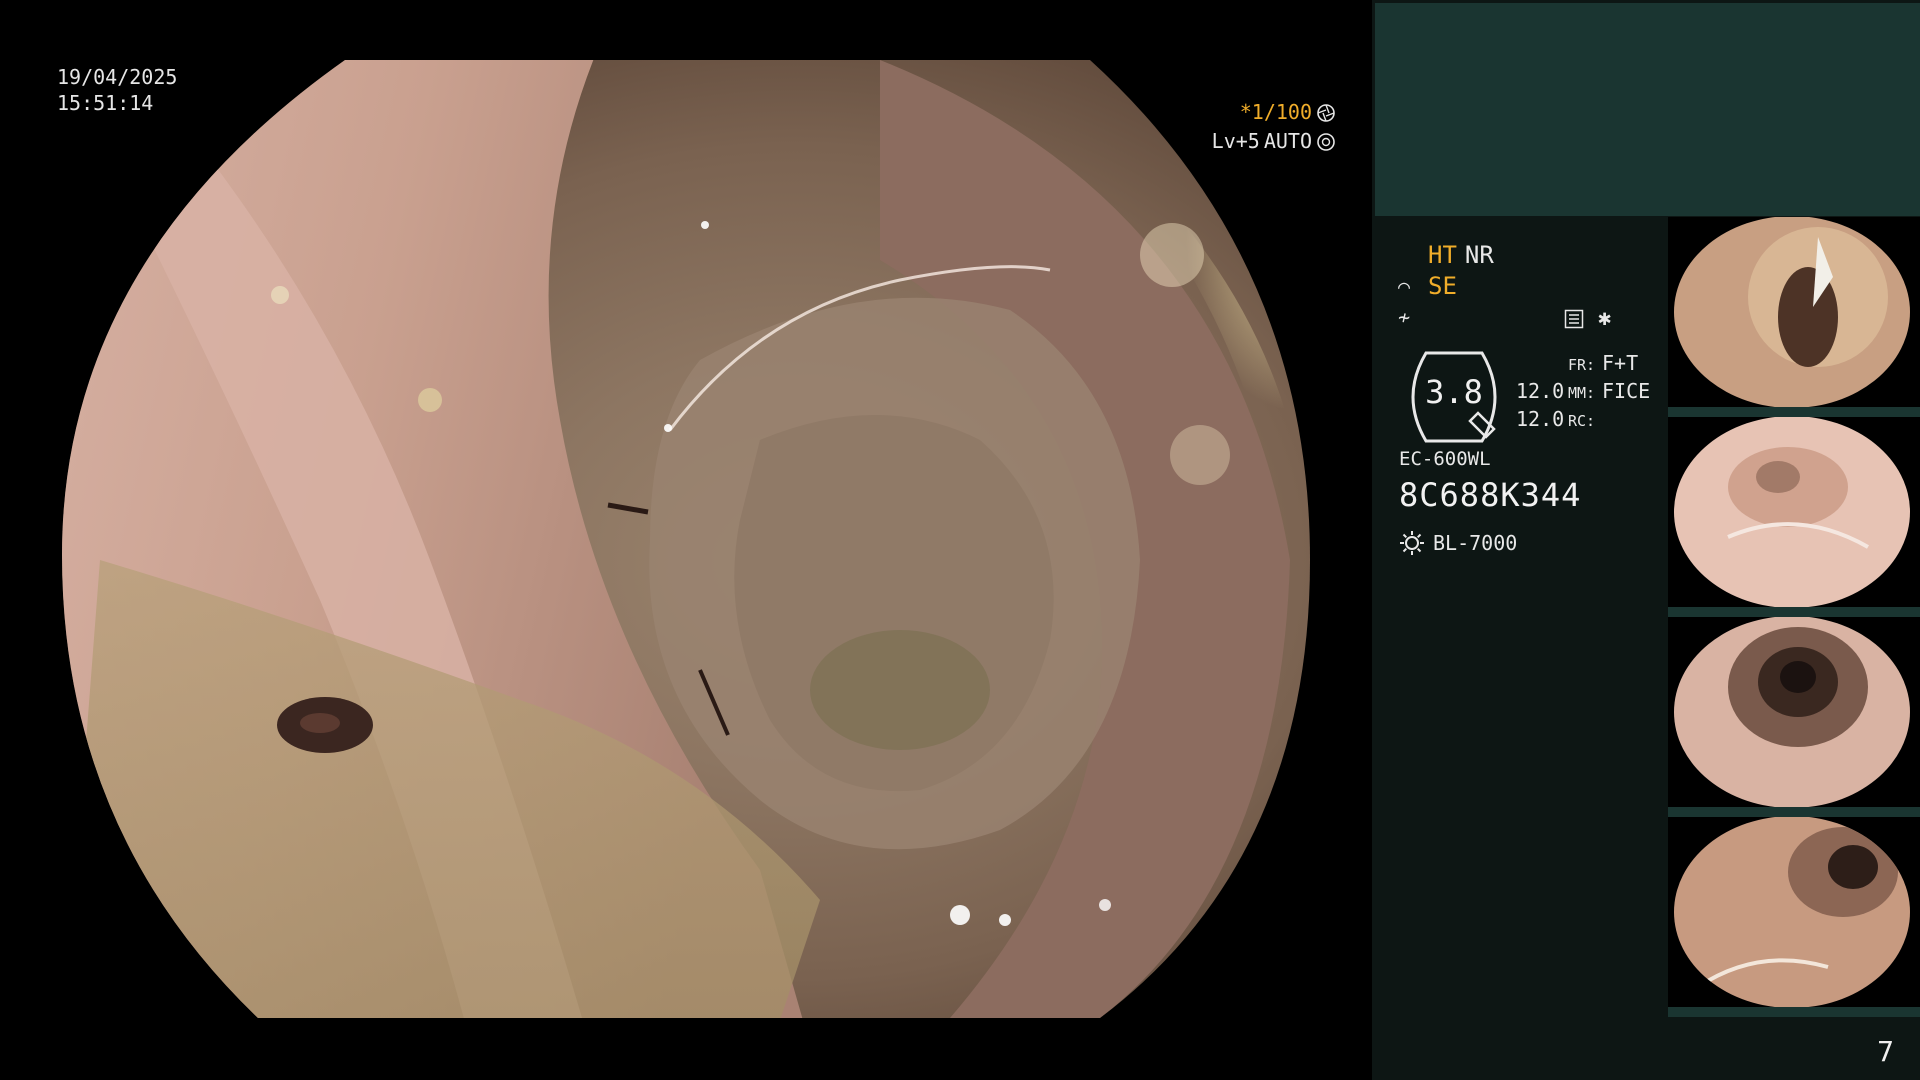 Image resolution: width=1920 pixels, height=1080 pixels. What do you see at coordinates (105, 103) in the screenshot?
I see `time-text: 15:51:14` at bounding box center [105, 103].